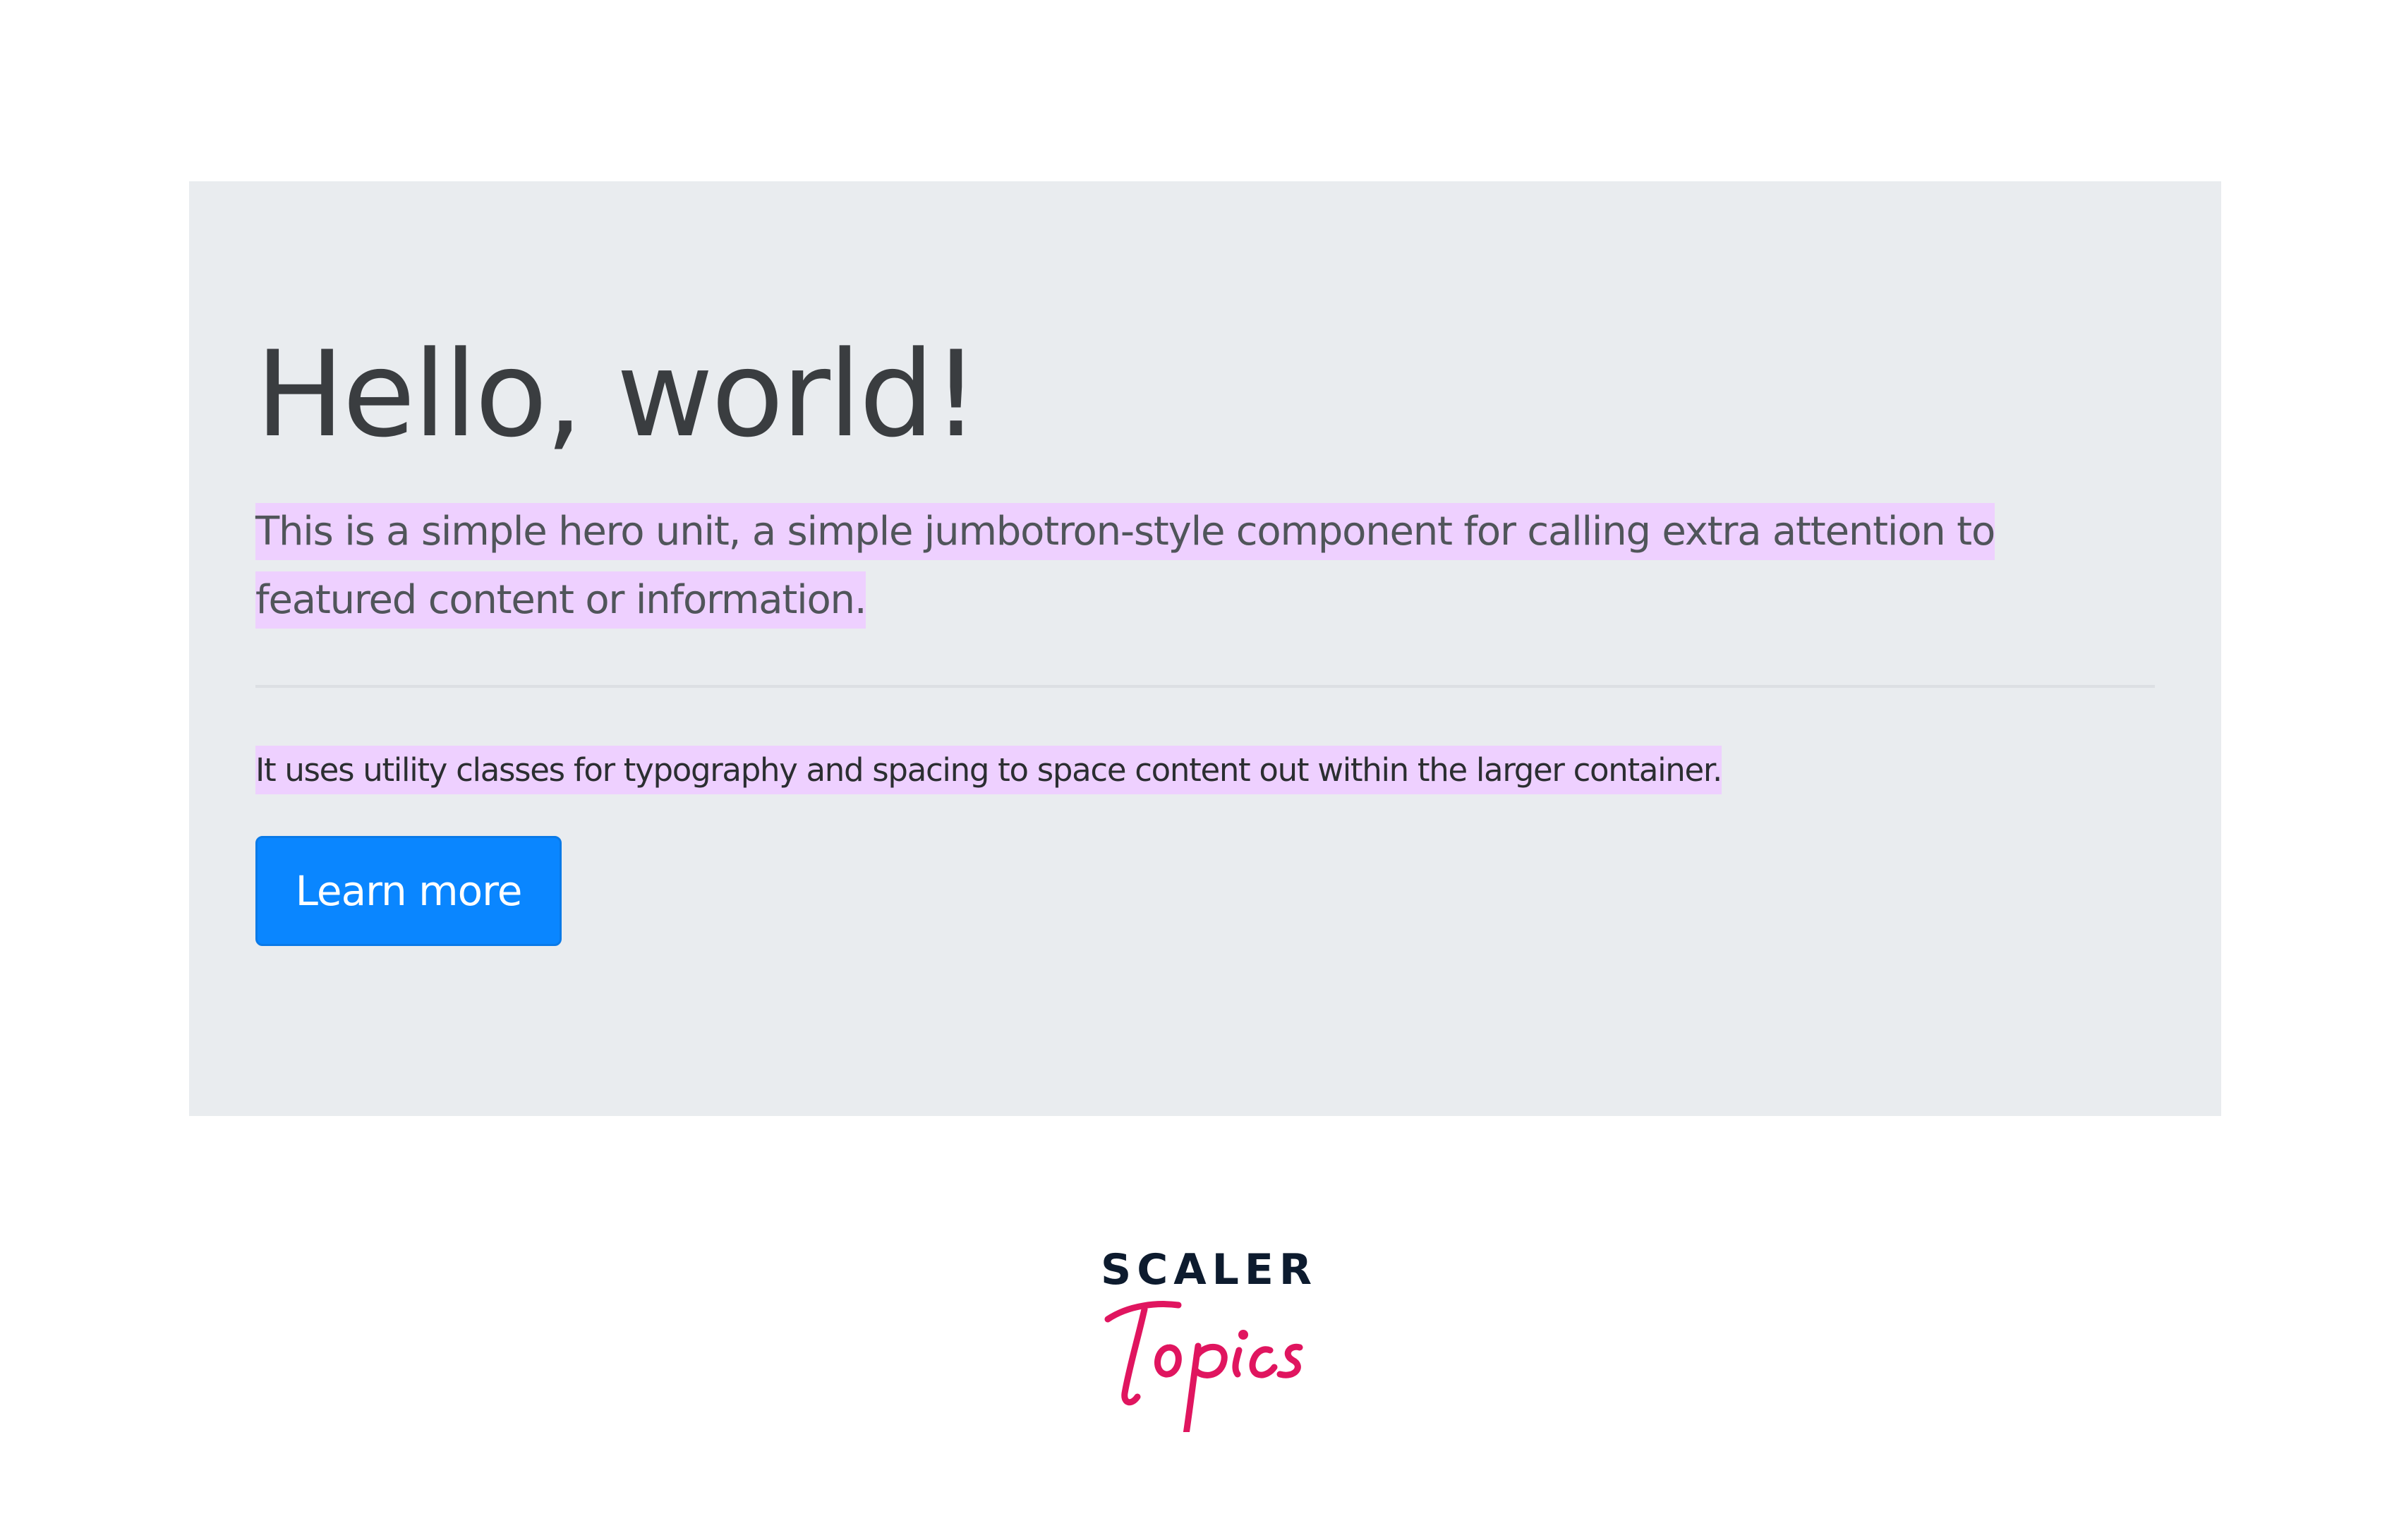  I want to click on brand-topics-script, so click(1203, 1366).